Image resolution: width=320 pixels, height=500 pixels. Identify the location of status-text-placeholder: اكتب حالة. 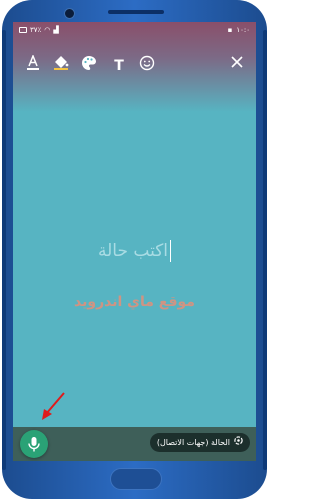
(133, 251).